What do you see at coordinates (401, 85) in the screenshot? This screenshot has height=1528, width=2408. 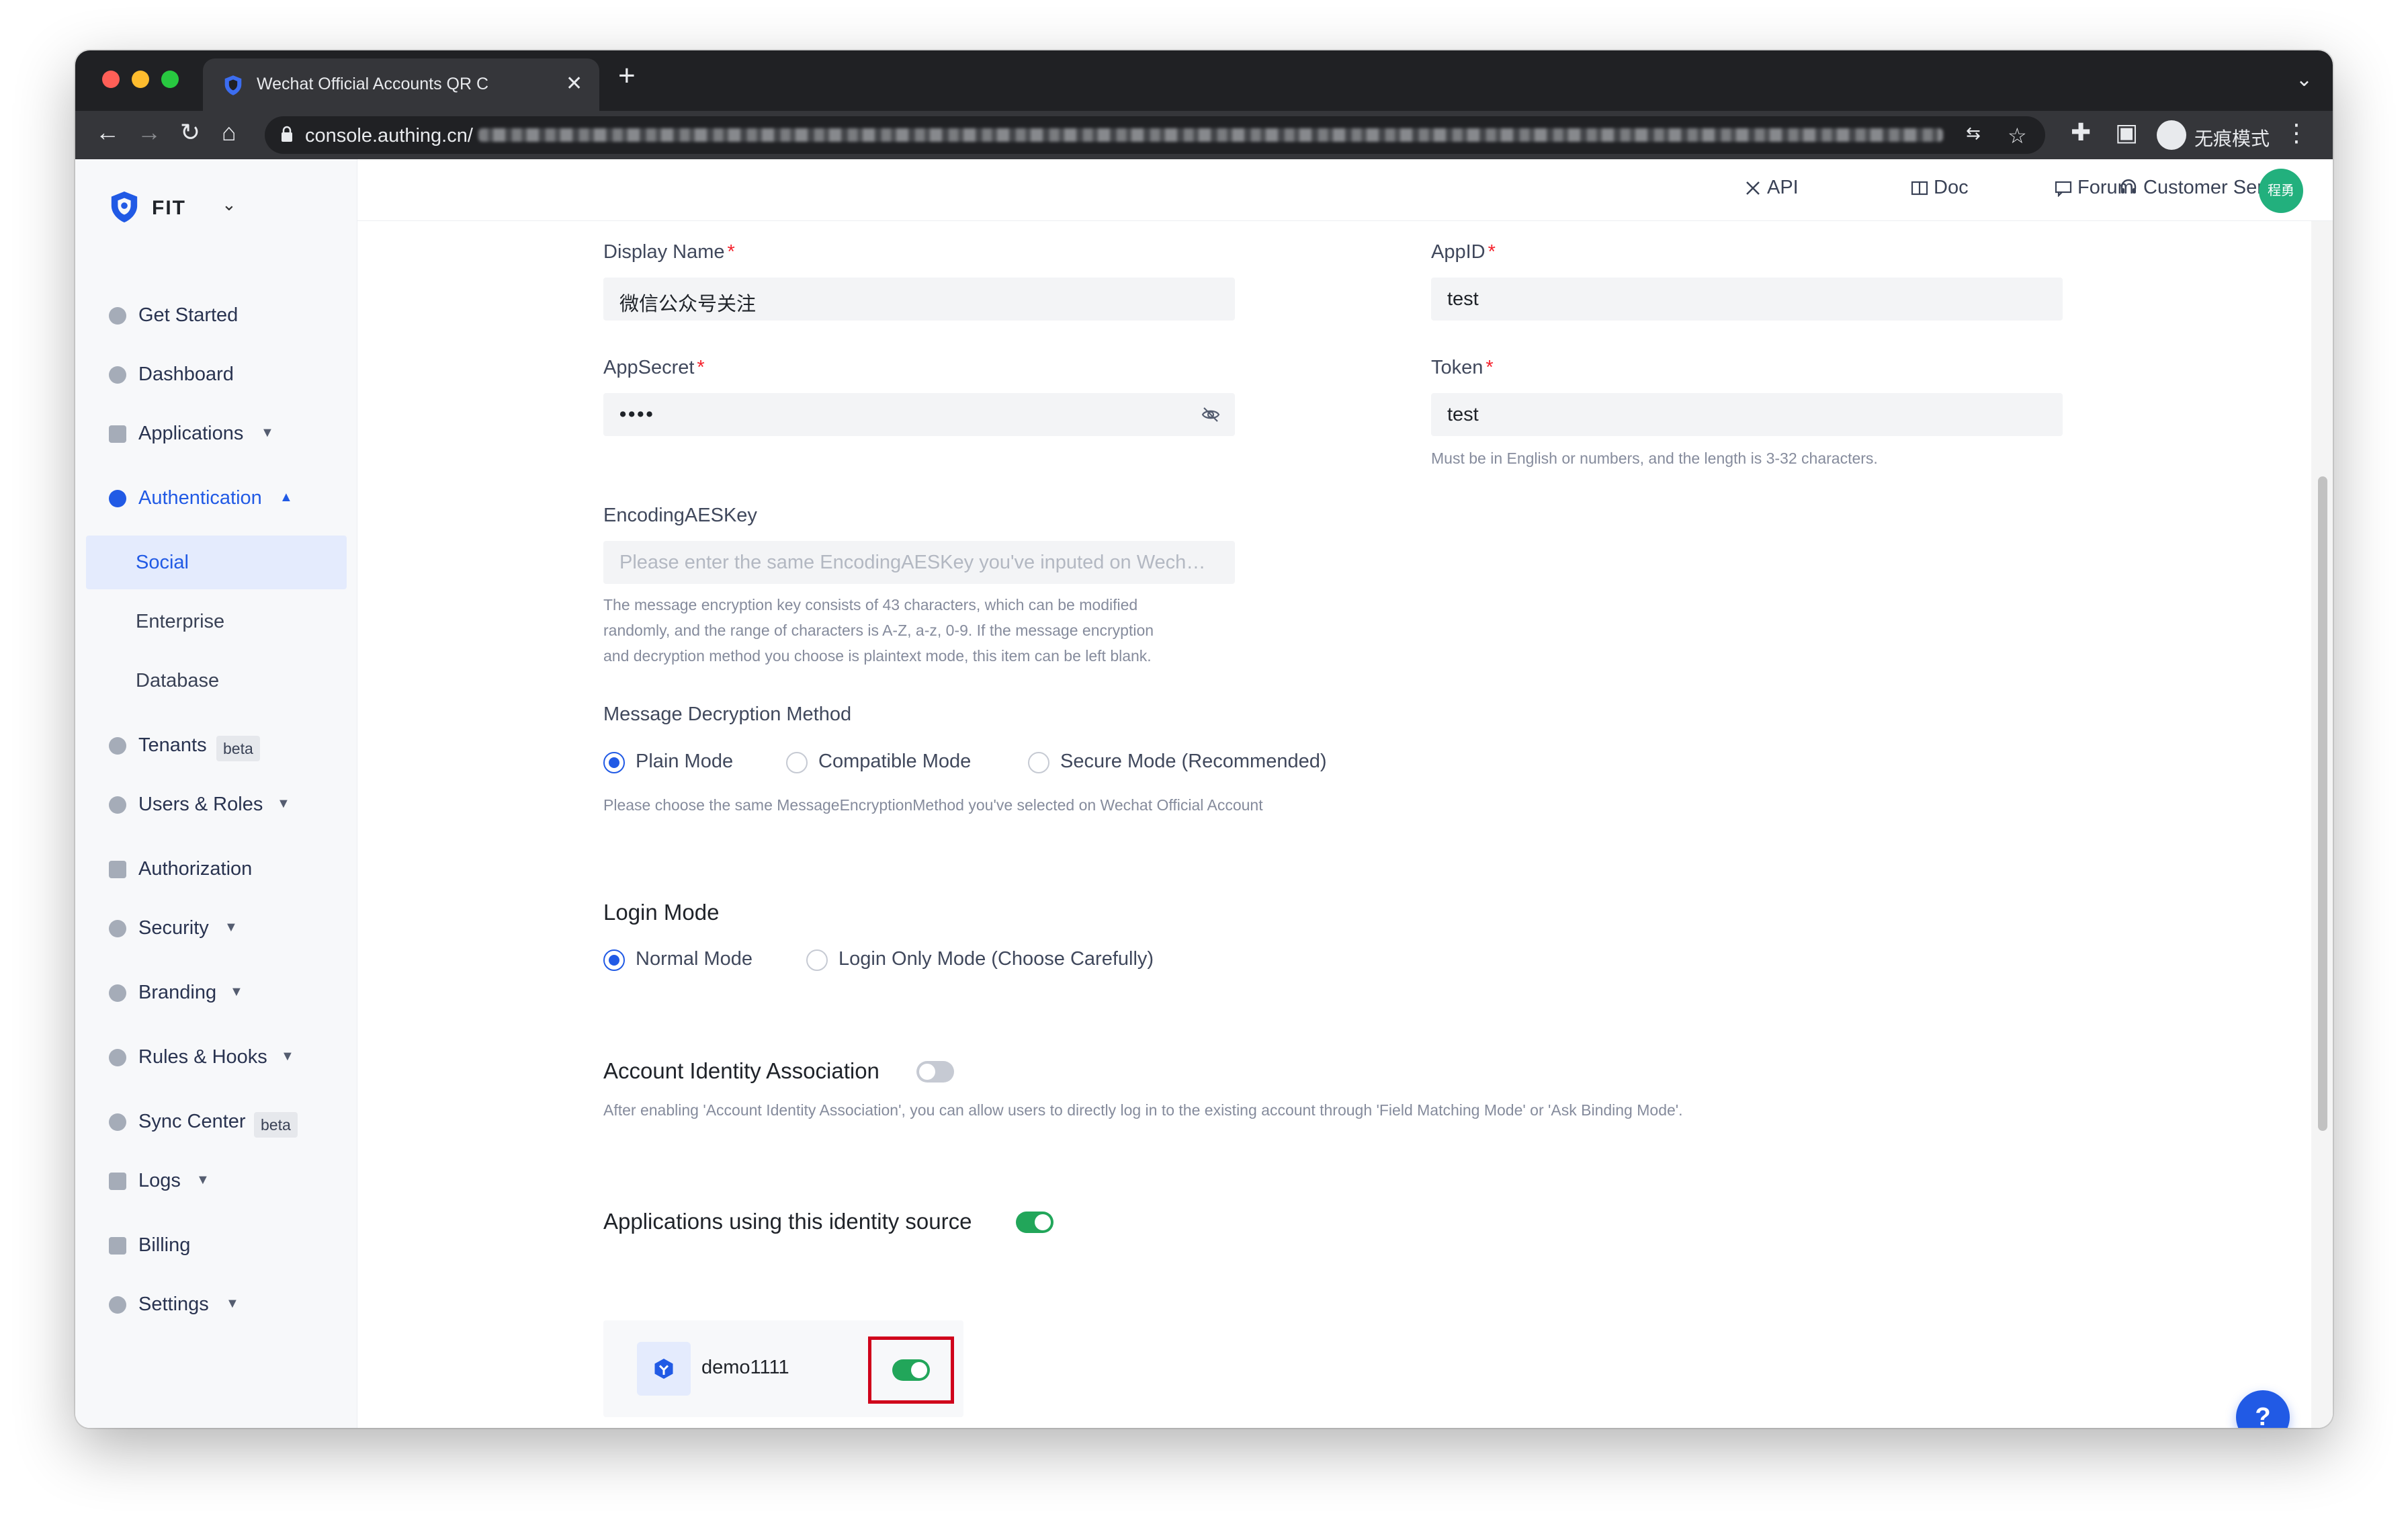 I see `browser-tab: Wechat Official Accounts QR C ✕` at bounding box center [401, 85].